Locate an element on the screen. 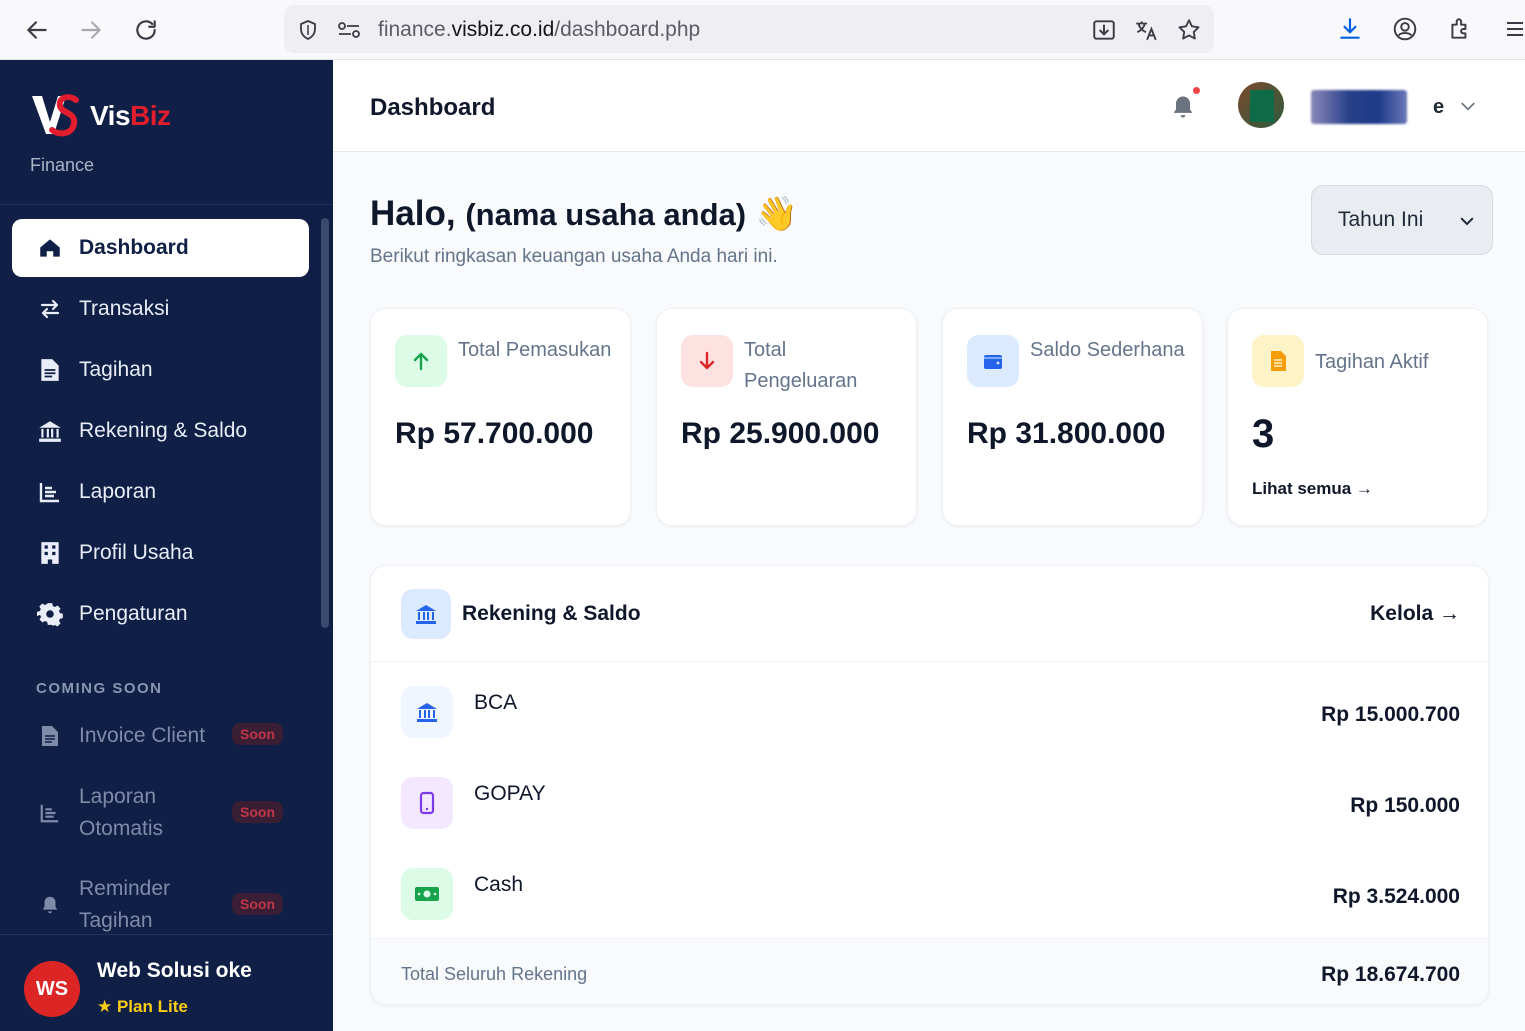  period-select-value: Tahun Ini is located at coordinates (1381, 219).